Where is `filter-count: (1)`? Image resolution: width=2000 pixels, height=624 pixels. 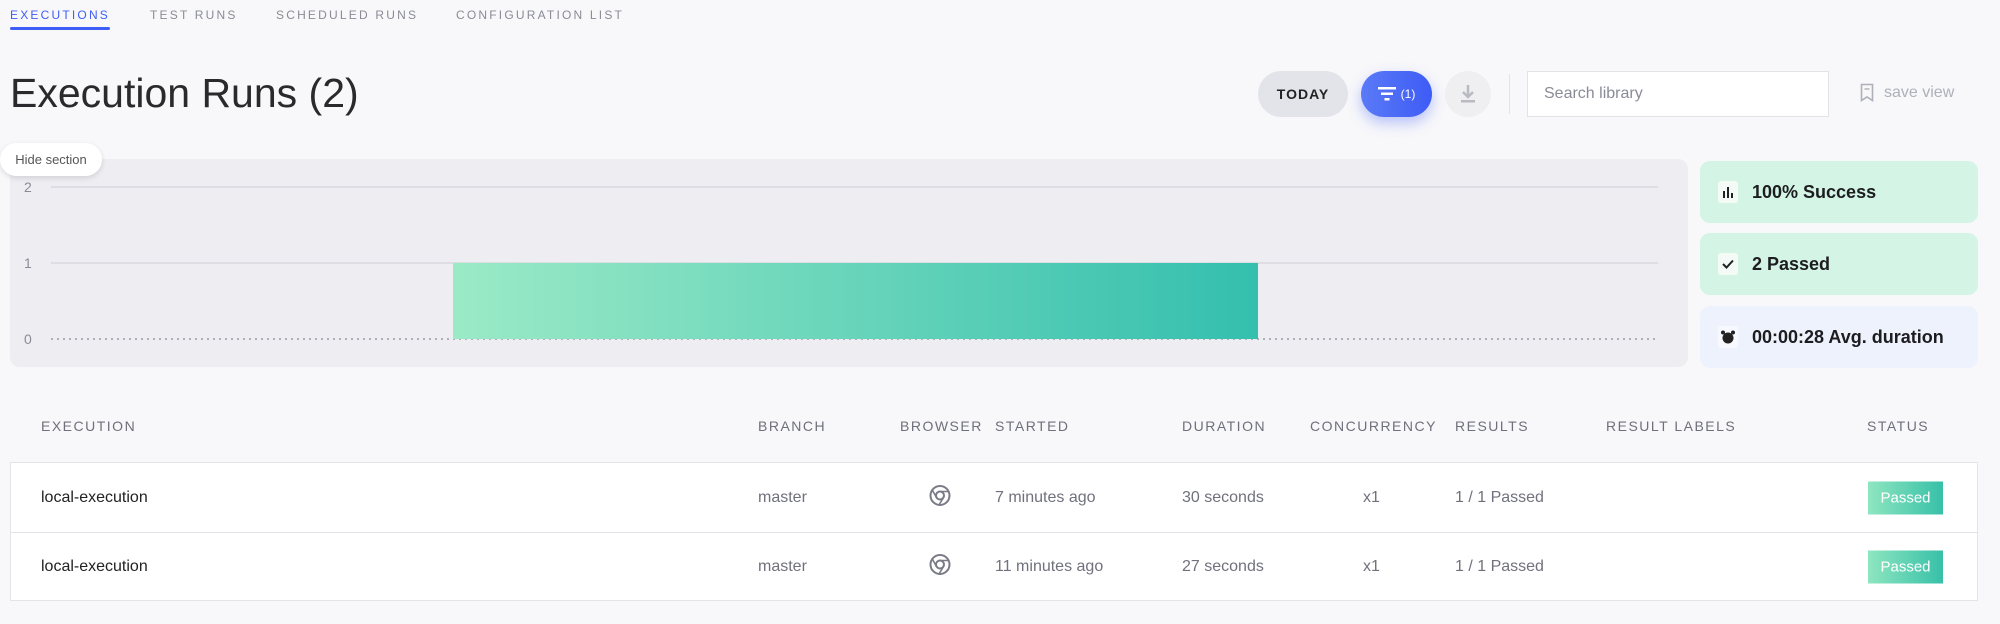 filter-count: (1) is located at coordinates (1408, 94).